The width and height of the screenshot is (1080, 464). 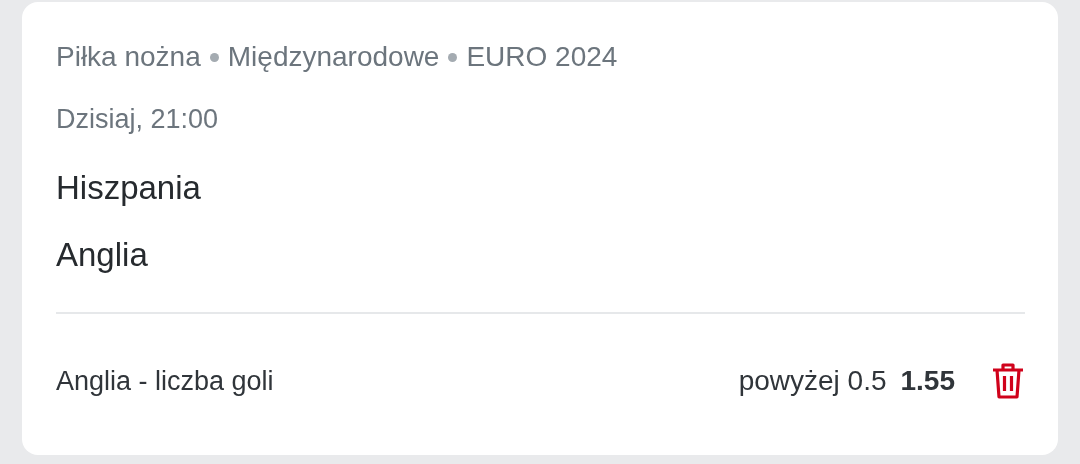 What do you see at coordinates (542, 57) in the screenshot?
I see `breadcrumb-item: EURO 2024` at bounding box center [542, 57].